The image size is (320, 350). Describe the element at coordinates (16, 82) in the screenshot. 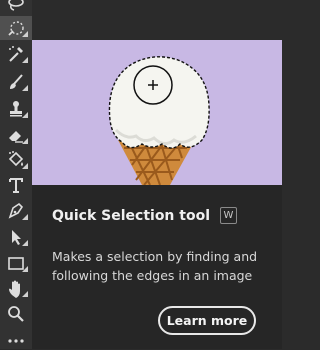

I see `brush-tool` at that location.